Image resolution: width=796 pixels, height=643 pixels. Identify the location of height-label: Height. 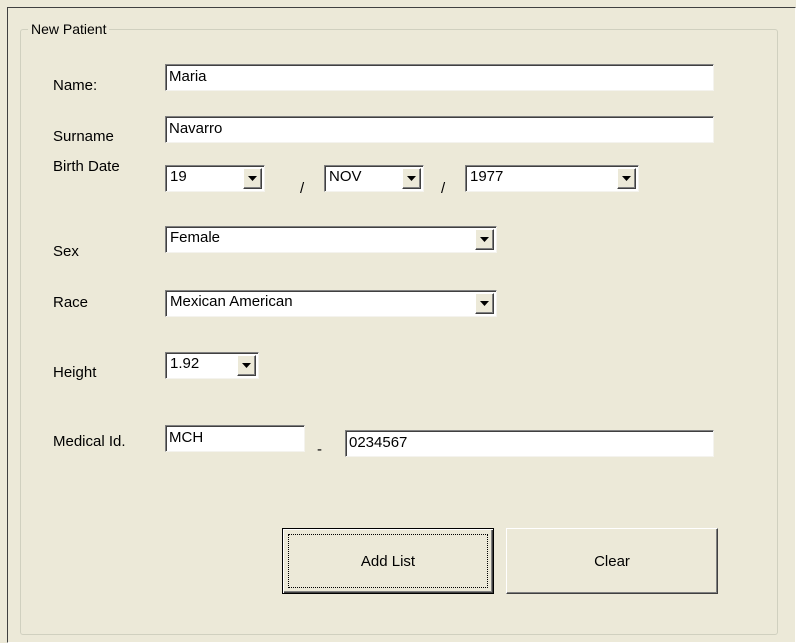
(75, 372).